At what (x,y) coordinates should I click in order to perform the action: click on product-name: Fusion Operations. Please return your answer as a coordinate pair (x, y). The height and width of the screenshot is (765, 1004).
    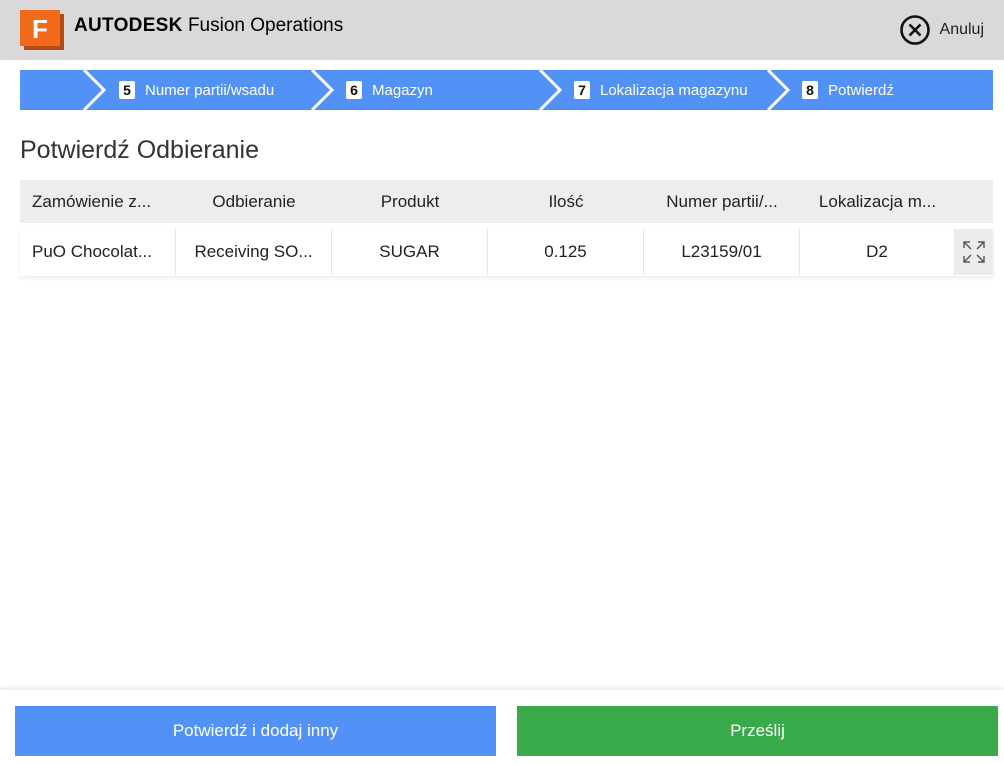
    Looking at the image, I should click on (265, 25).